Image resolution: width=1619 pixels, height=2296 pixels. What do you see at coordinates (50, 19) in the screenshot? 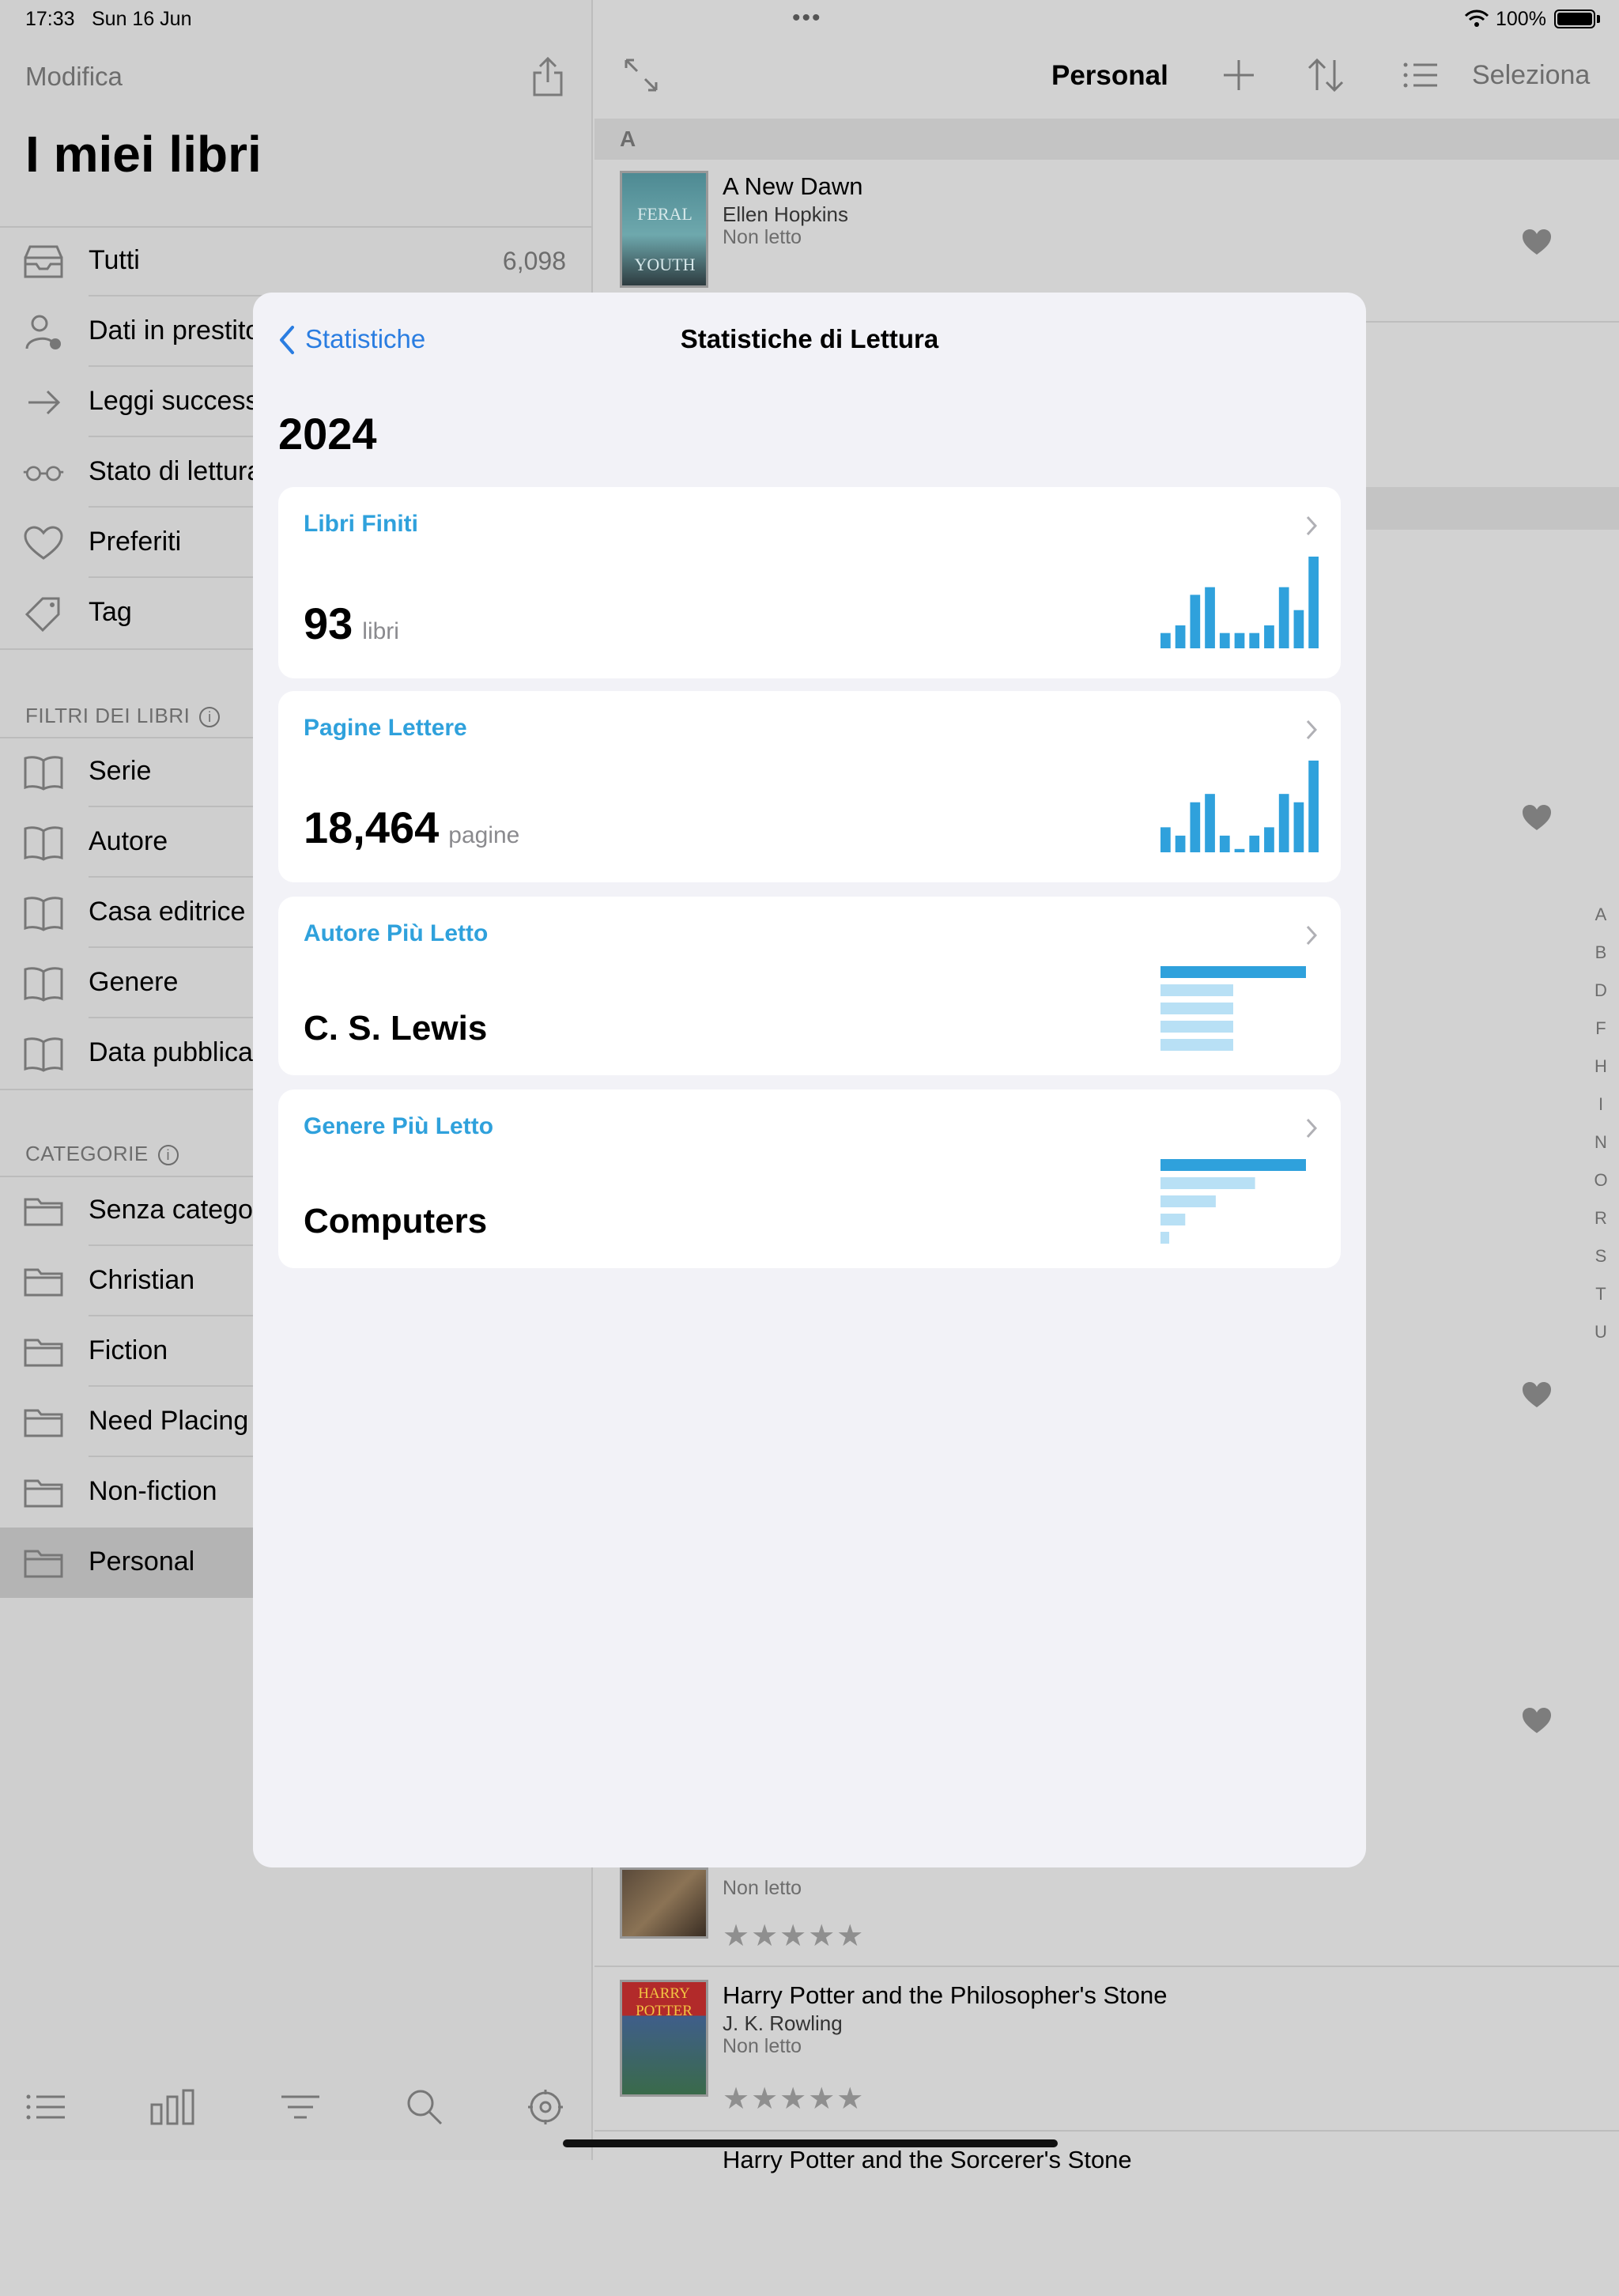
I see `status-time: 17:33` at bounding box center [50, 19].